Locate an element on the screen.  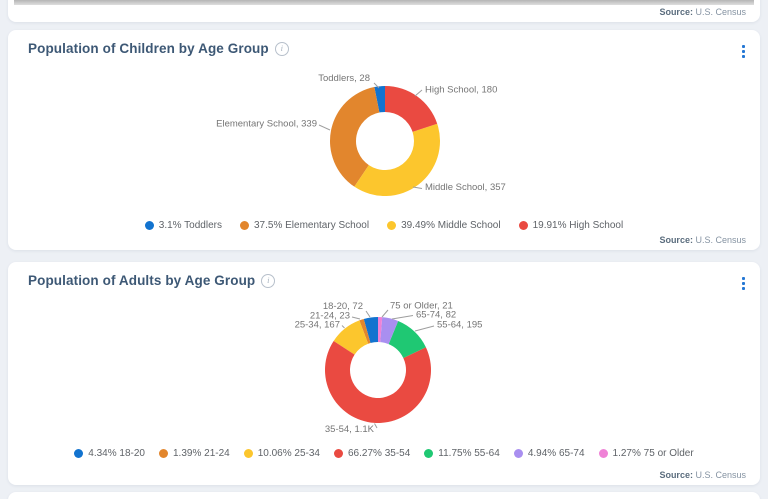
legend-item-65-74: 4.94% 65-74 is located at coordinates (549, 453).